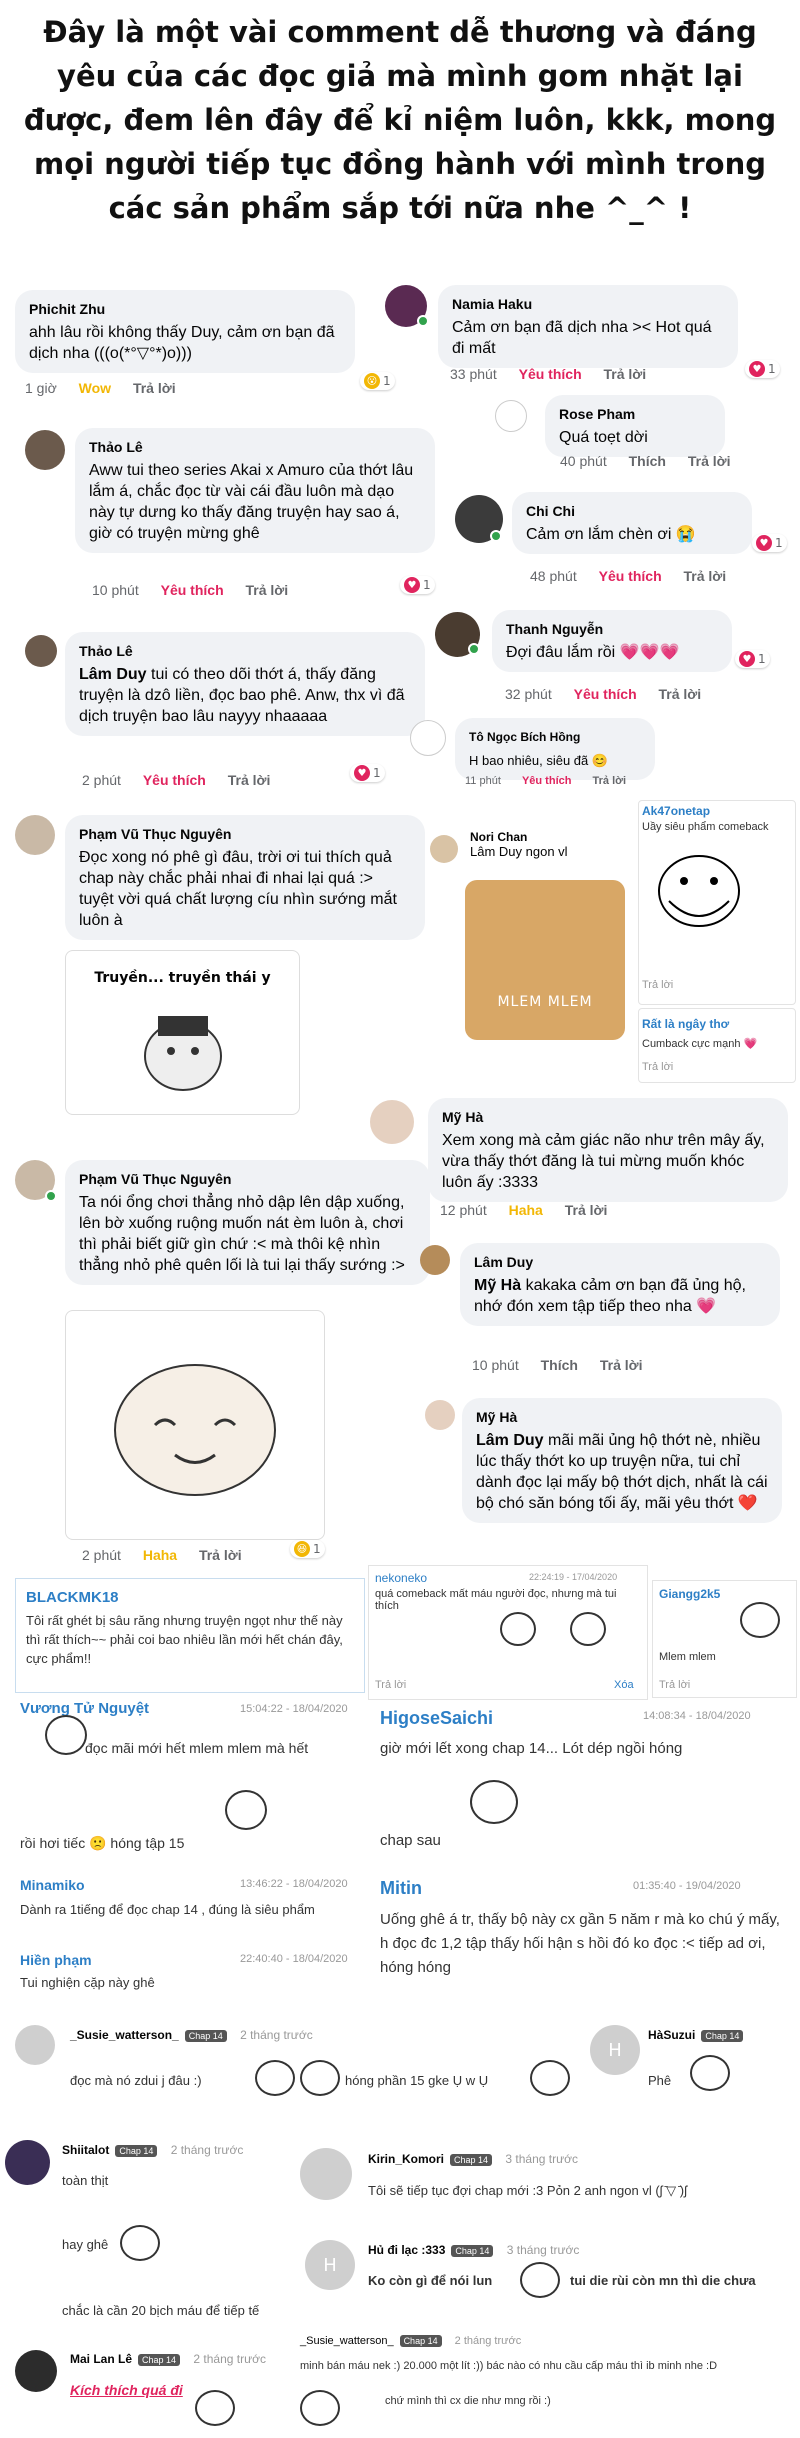  What do you see at coordinates (689, 1594) in the screenshot?
I see `commenter-name: Giangg2k5` at bounding box center [689, 1594].